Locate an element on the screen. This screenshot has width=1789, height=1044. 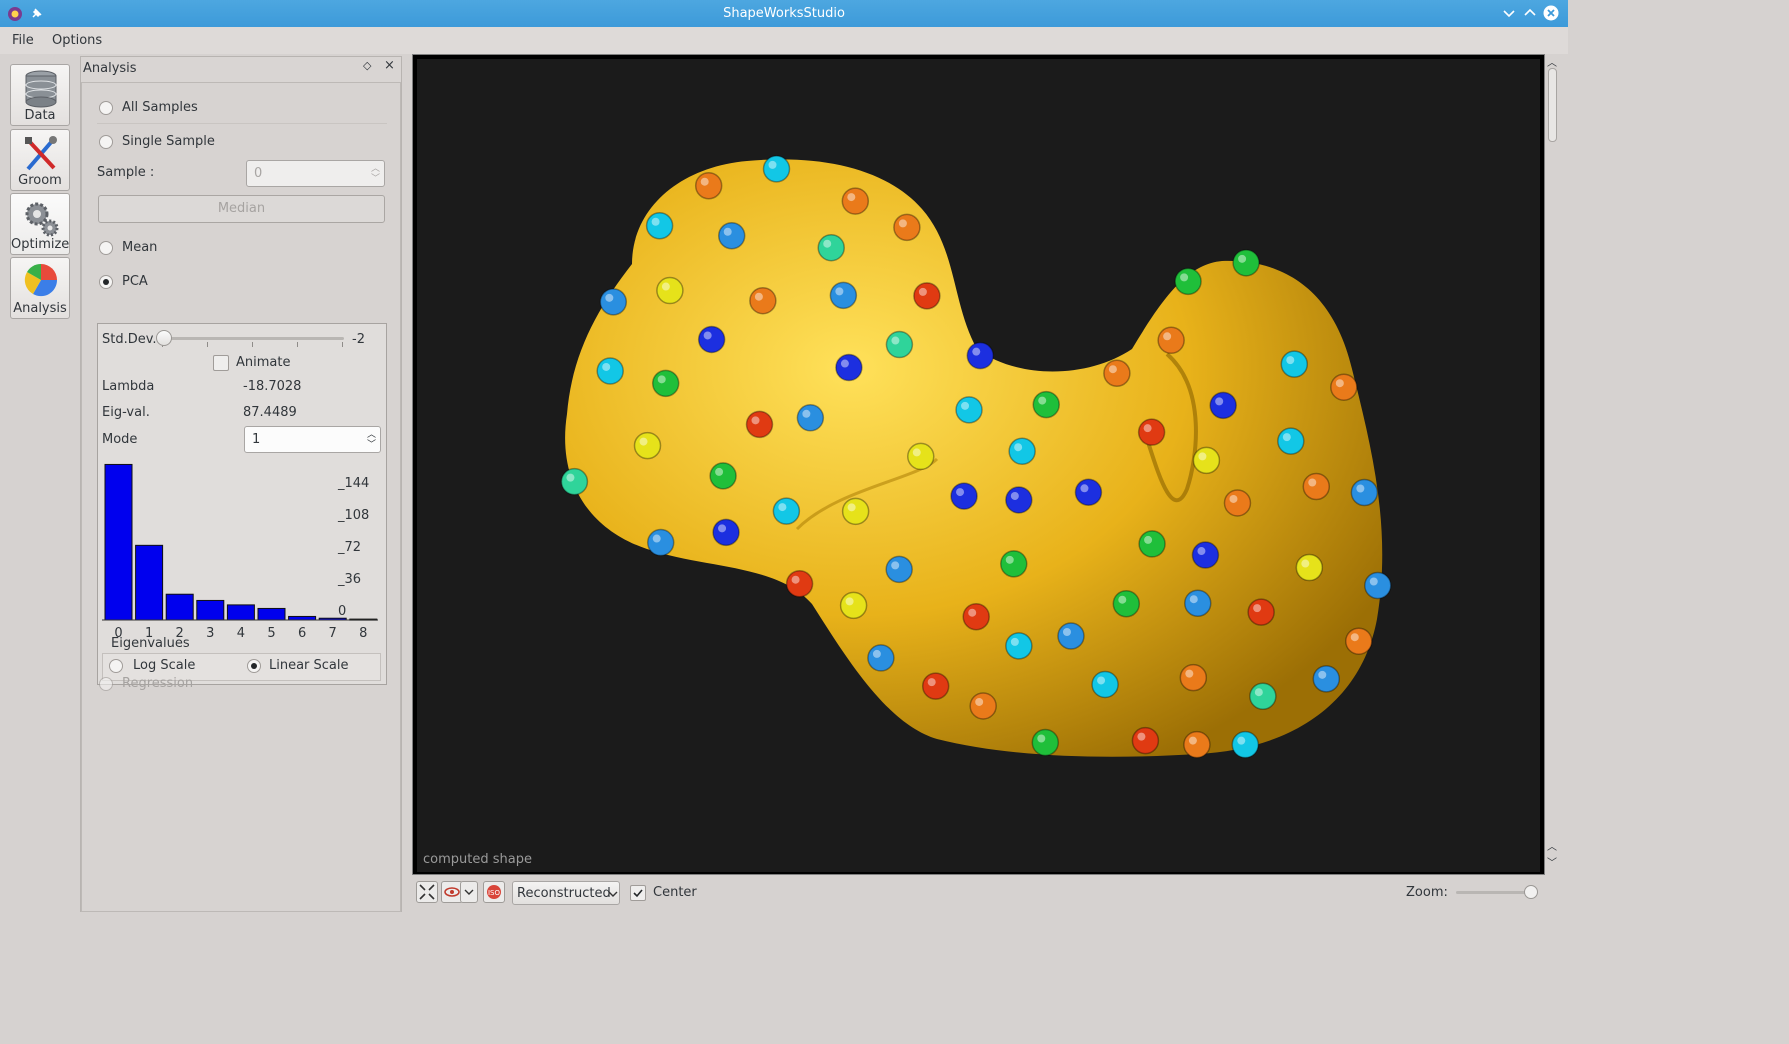
mean-radio is located at coordinates (106, 248).